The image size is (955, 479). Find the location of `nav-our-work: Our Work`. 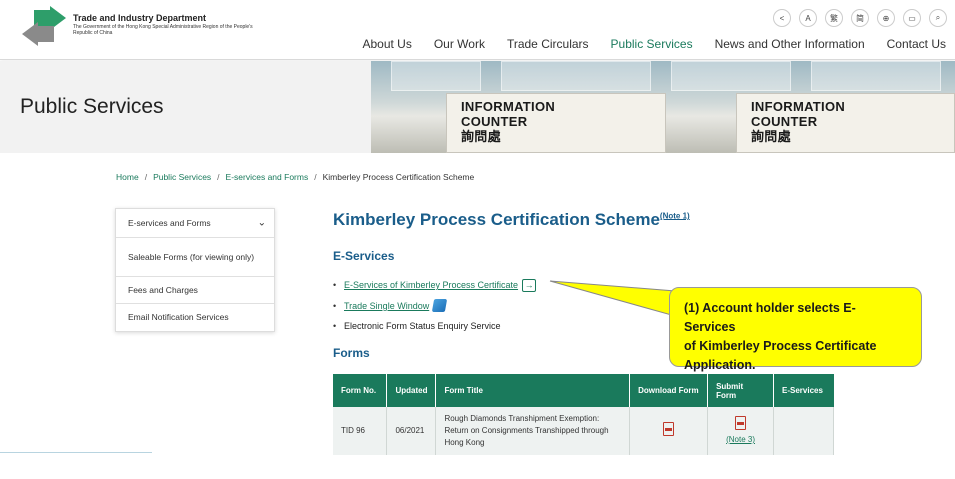

nav-our-work: Our Work is located at coordinates (459, 44).